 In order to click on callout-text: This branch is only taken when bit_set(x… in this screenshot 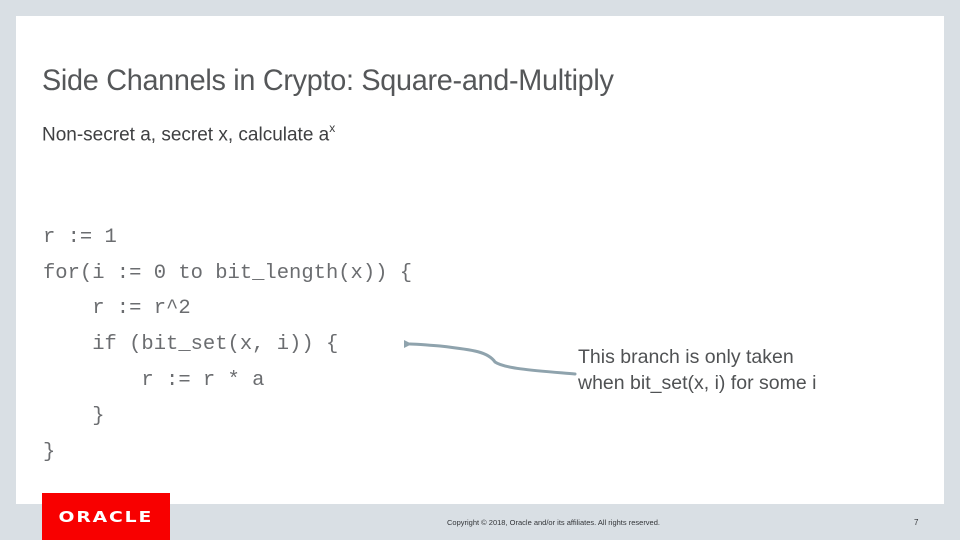, I will do `click(697, 370)`.